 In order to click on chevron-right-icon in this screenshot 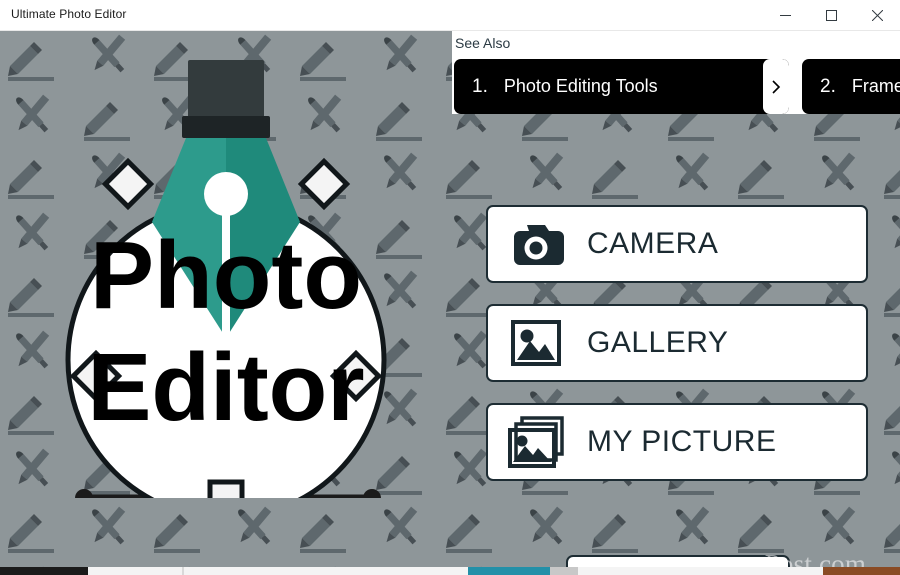, I will do `click(776, 86)`.